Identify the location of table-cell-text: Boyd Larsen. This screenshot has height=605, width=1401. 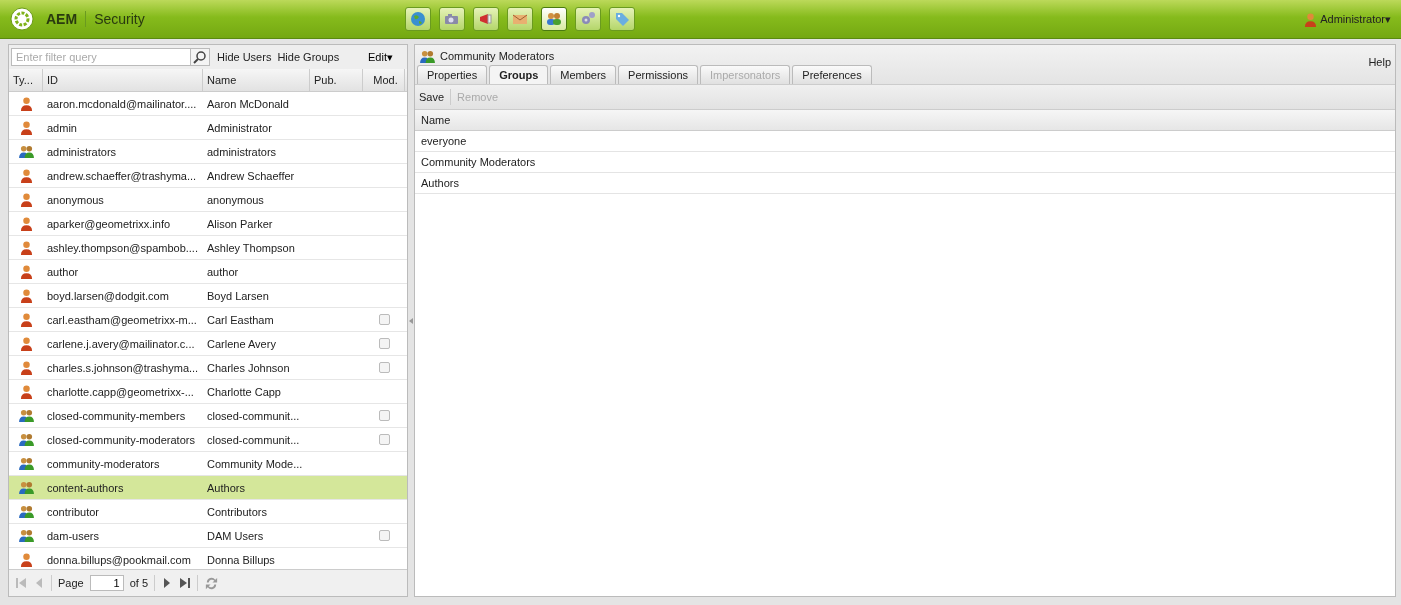
(238, 295).